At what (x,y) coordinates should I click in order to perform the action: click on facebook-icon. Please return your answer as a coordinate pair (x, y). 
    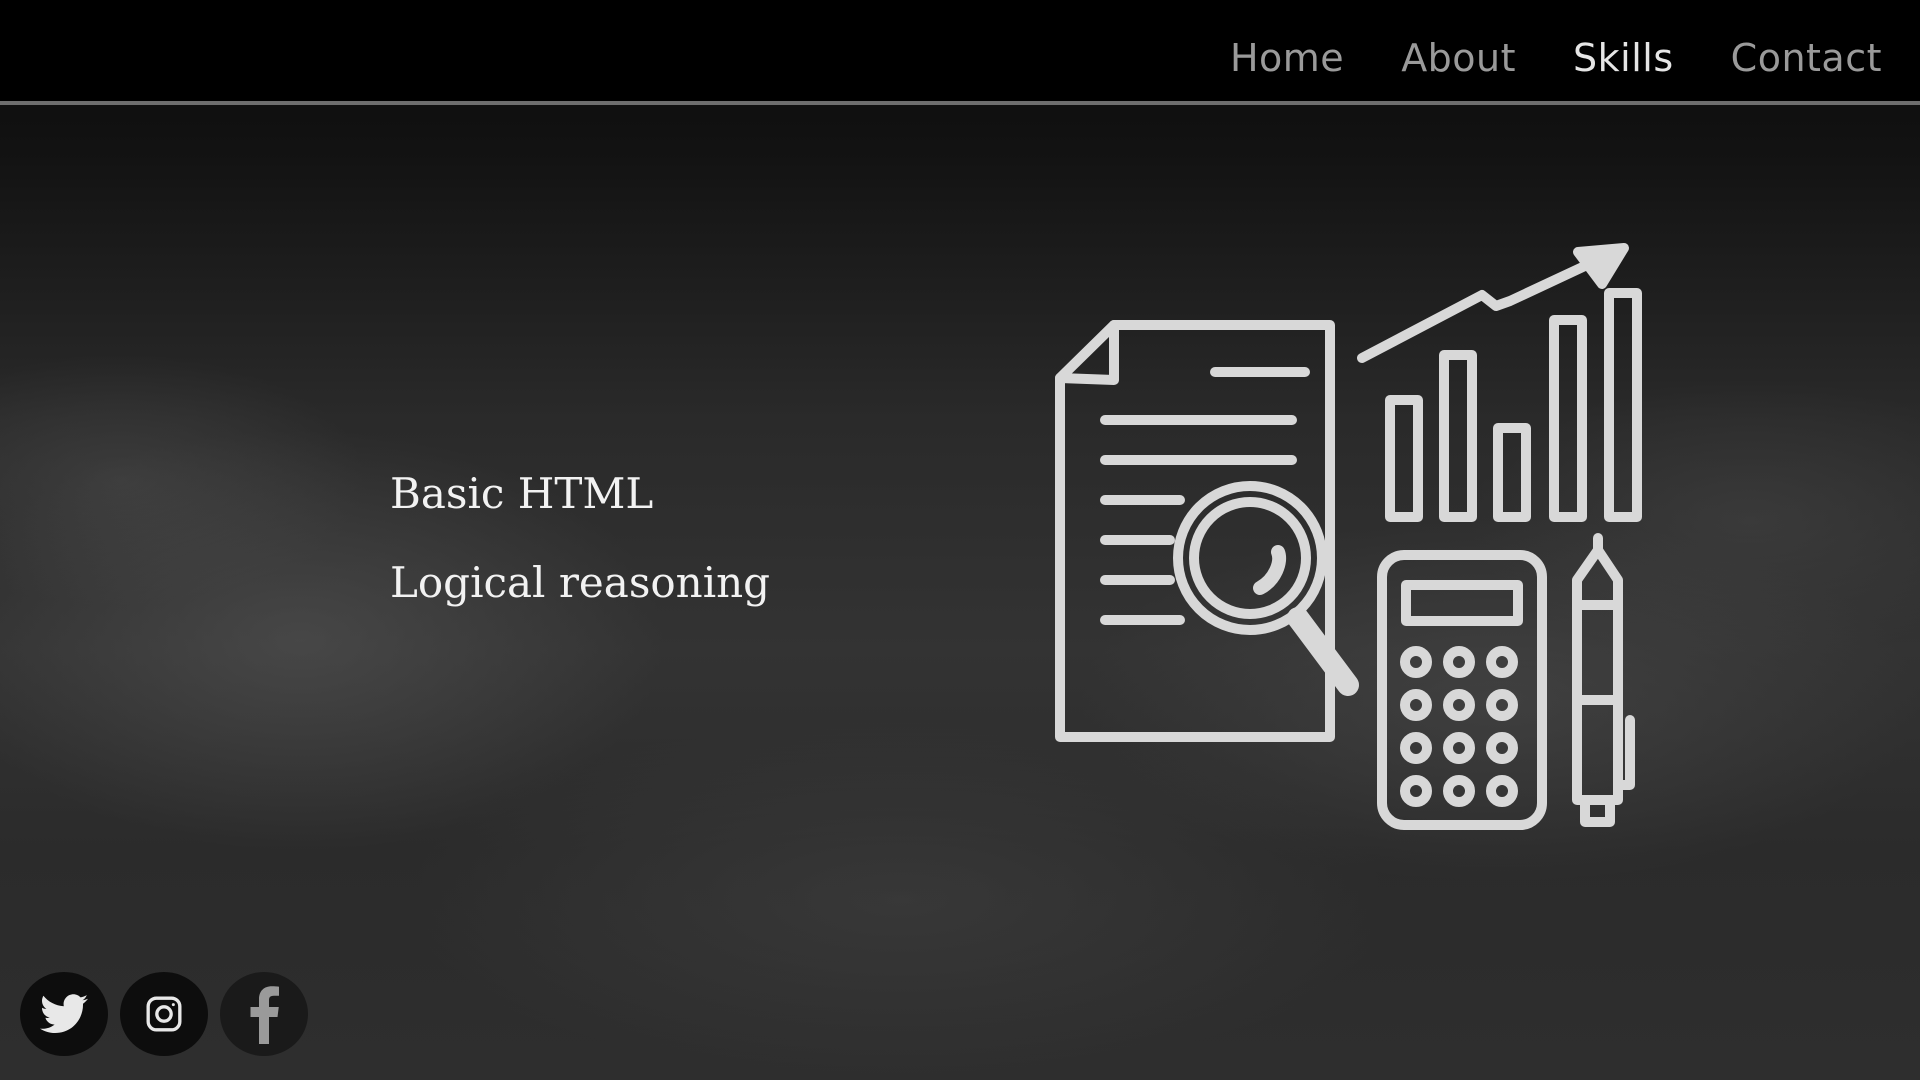
    Looking at the image, I should click on (264, 1015).